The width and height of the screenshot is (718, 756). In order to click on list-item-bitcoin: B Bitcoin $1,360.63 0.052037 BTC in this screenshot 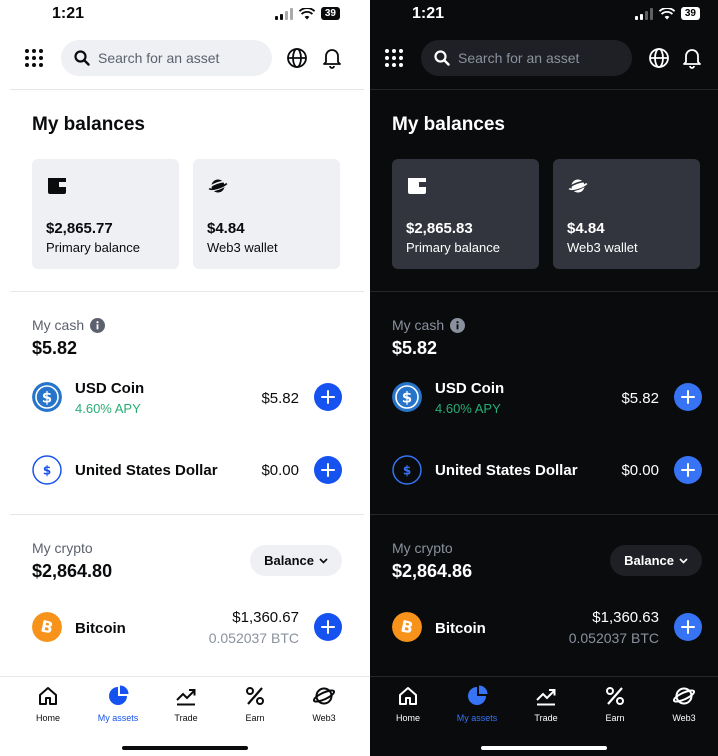, I will do `click(544, 627)`.